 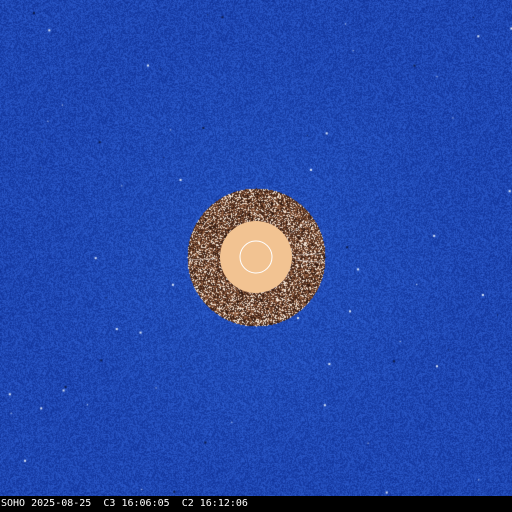 What do you see at coordinates (256, 504) in the screenshot?
I see `caption-bar: SOHO 2025-08-25 C3 16:06:05 C2 16:12:06` at bounding box center [256, 504].